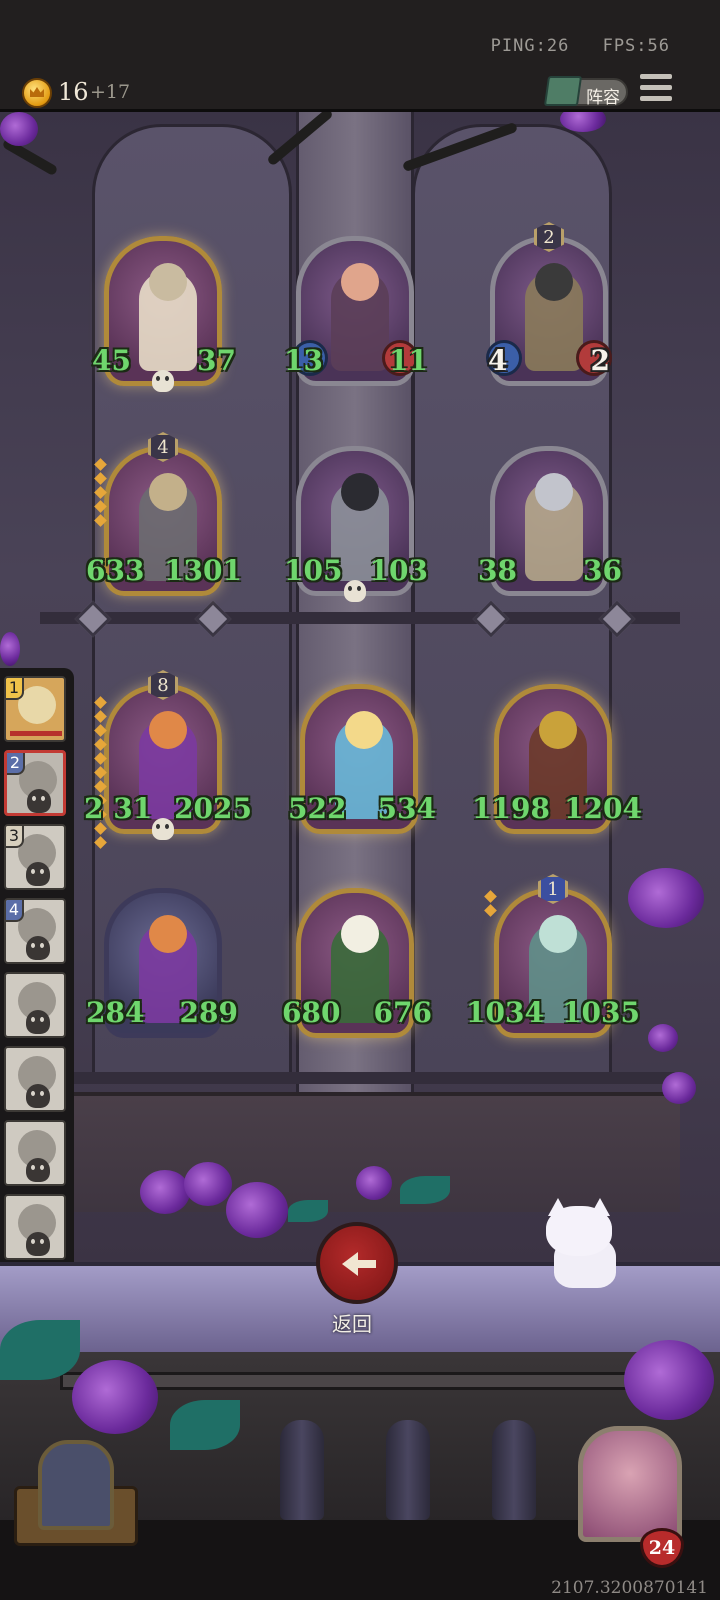  What do you see at coordinates (35, 931) in the screenshot?
I see `roster-player: 4` at bounding box center [35, 931].